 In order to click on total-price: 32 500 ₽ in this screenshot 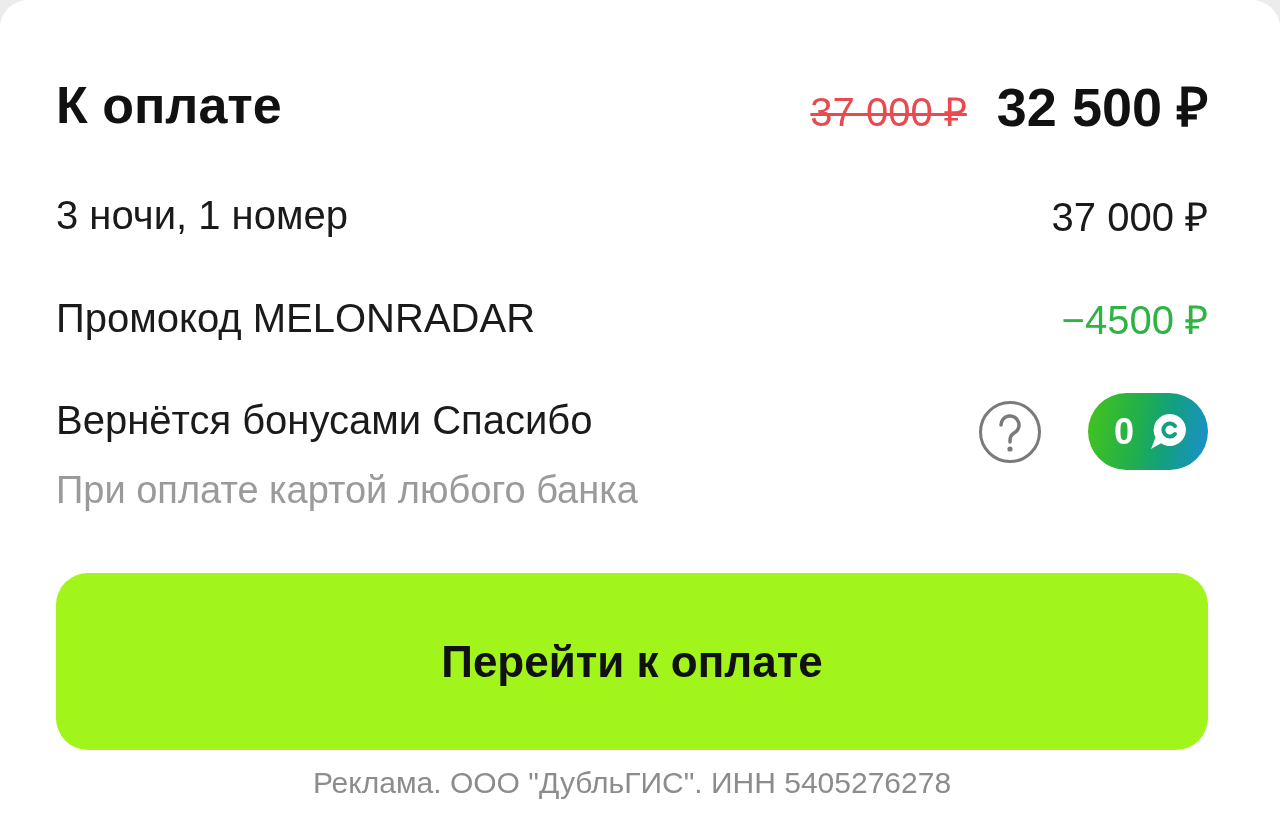, I will do `click(1102, 107)`.